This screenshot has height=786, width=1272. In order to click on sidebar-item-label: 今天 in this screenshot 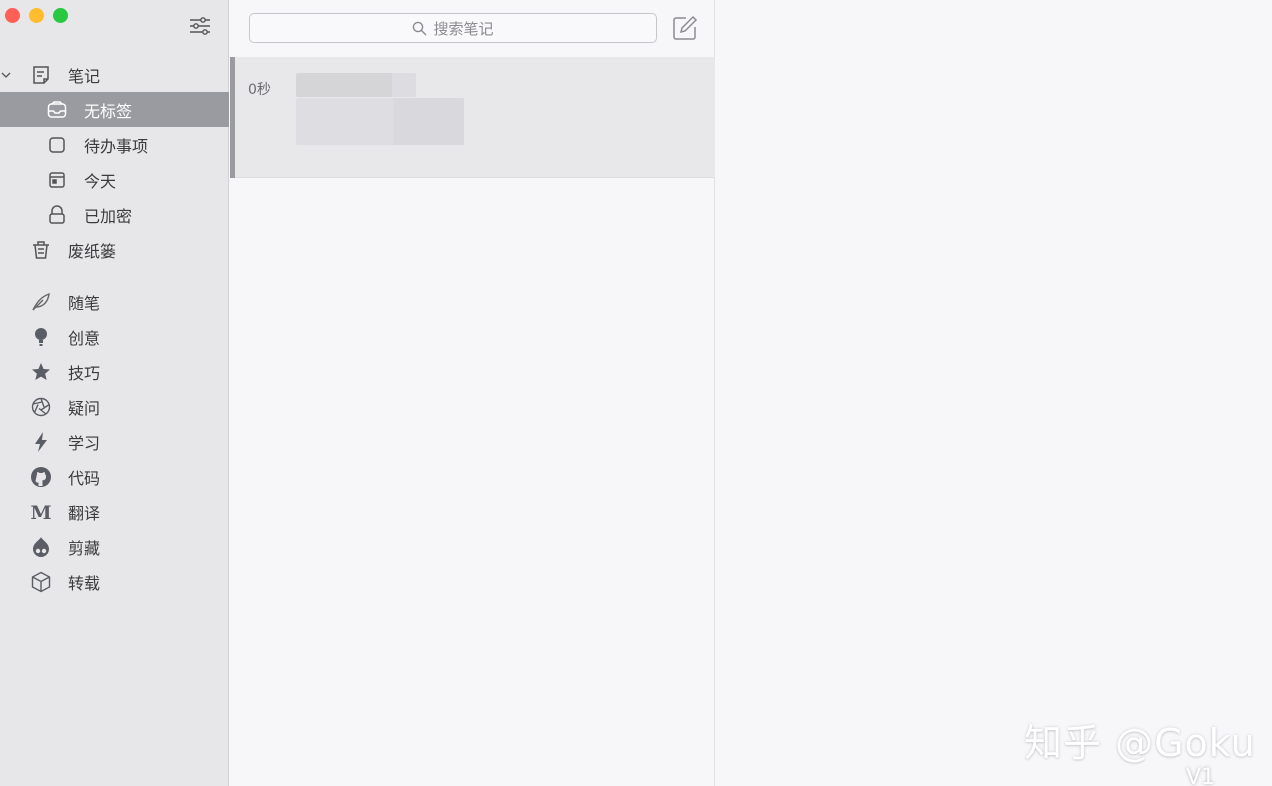, I will do `click(100, 181)`.